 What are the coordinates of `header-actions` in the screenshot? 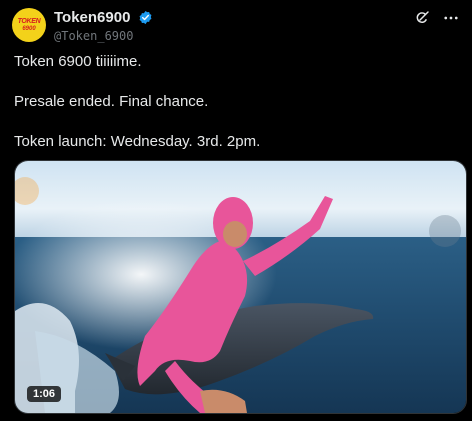 It's located at (437, 18).